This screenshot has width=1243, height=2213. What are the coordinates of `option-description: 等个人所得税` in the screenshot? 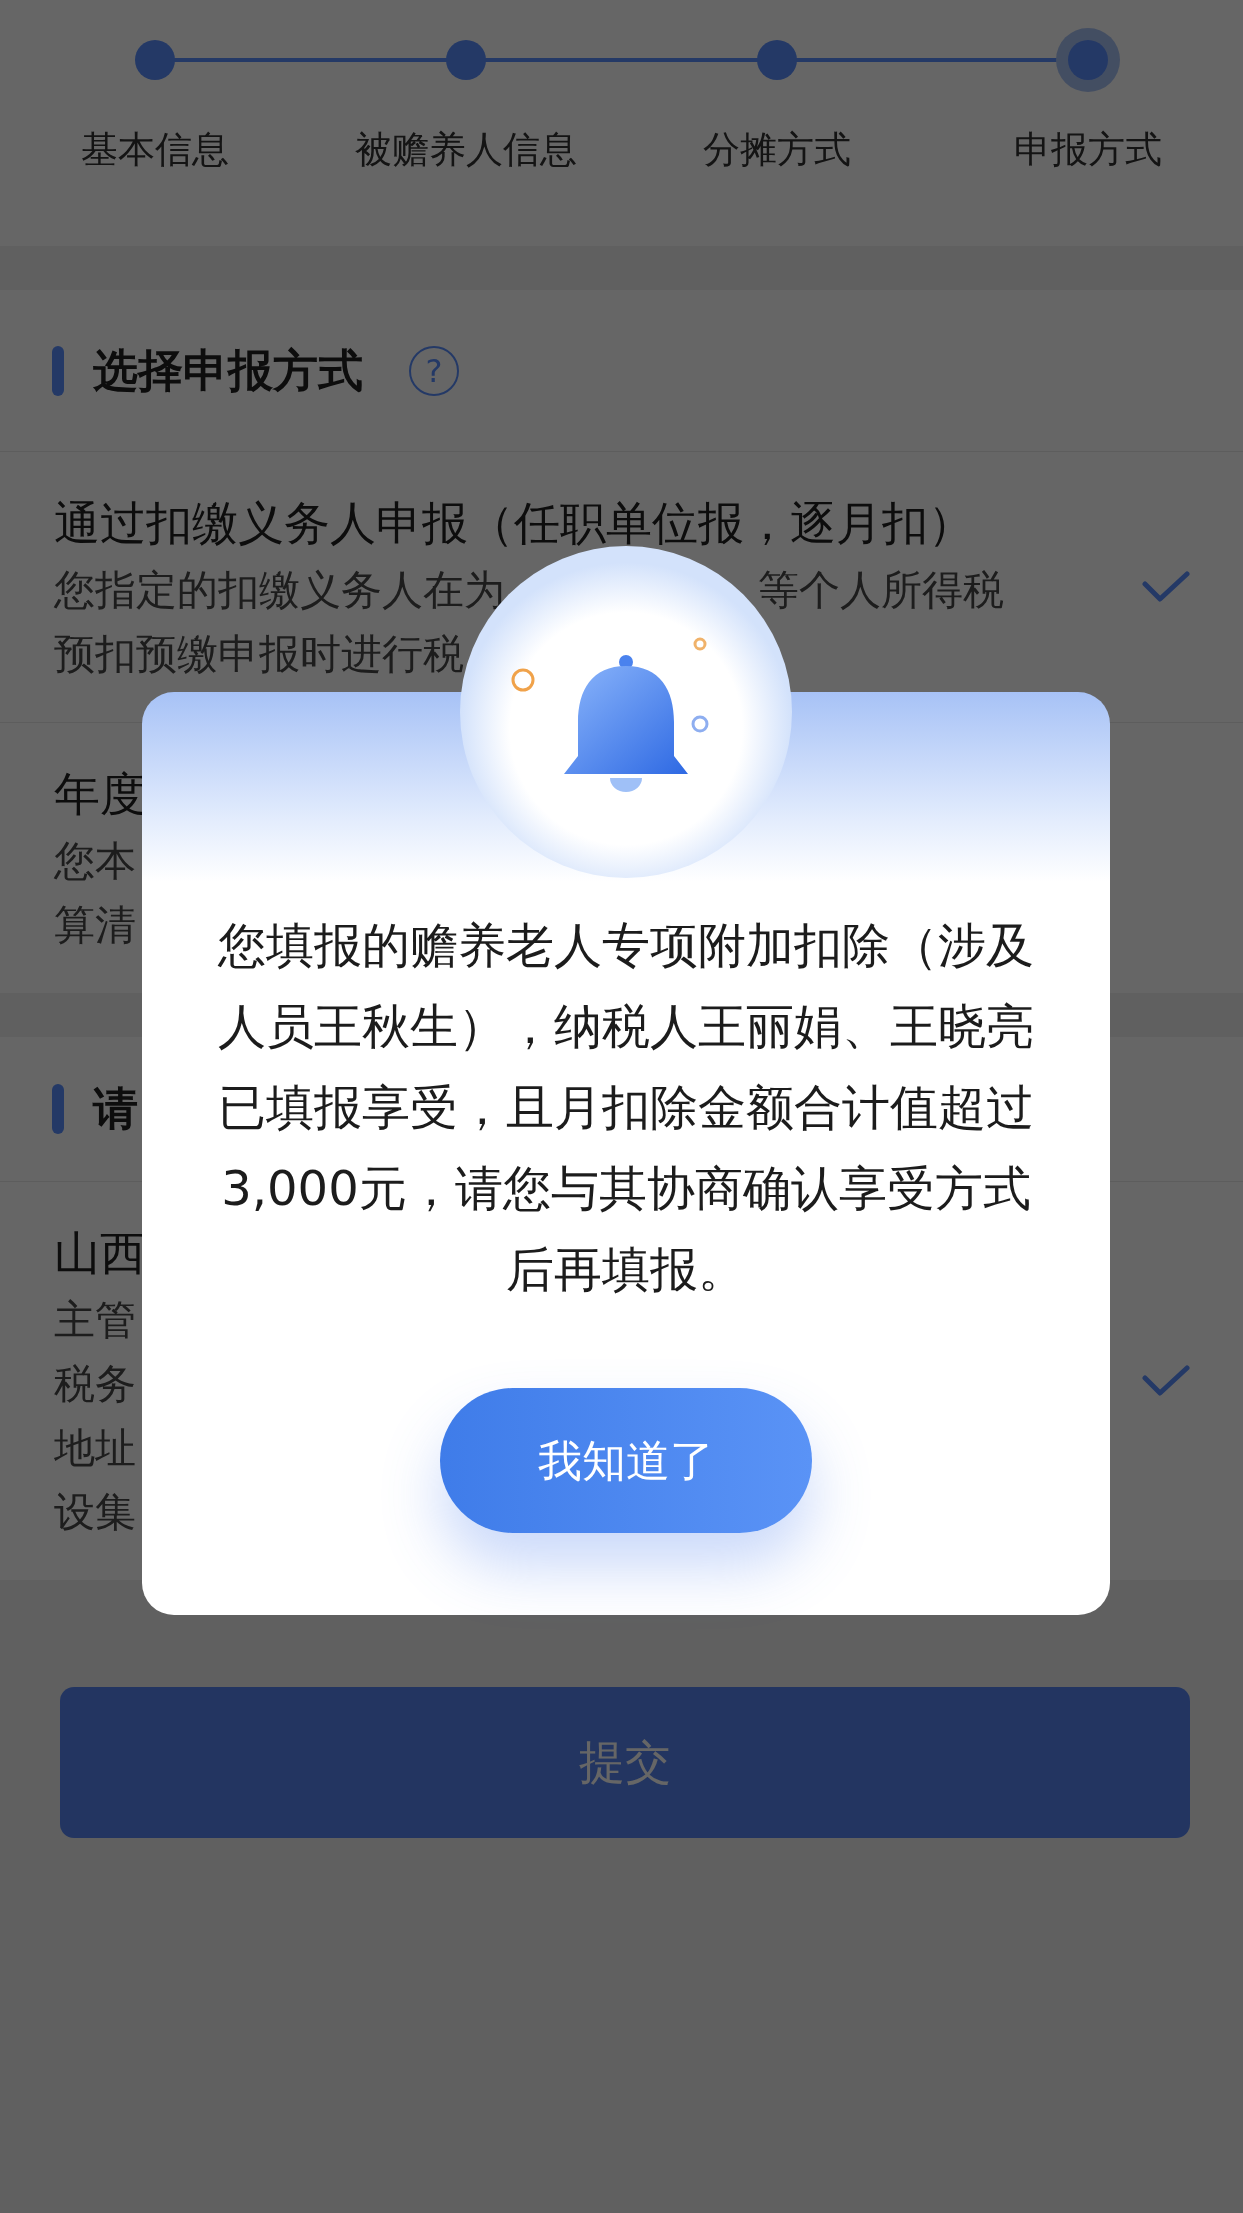 It's located at (881, 590).